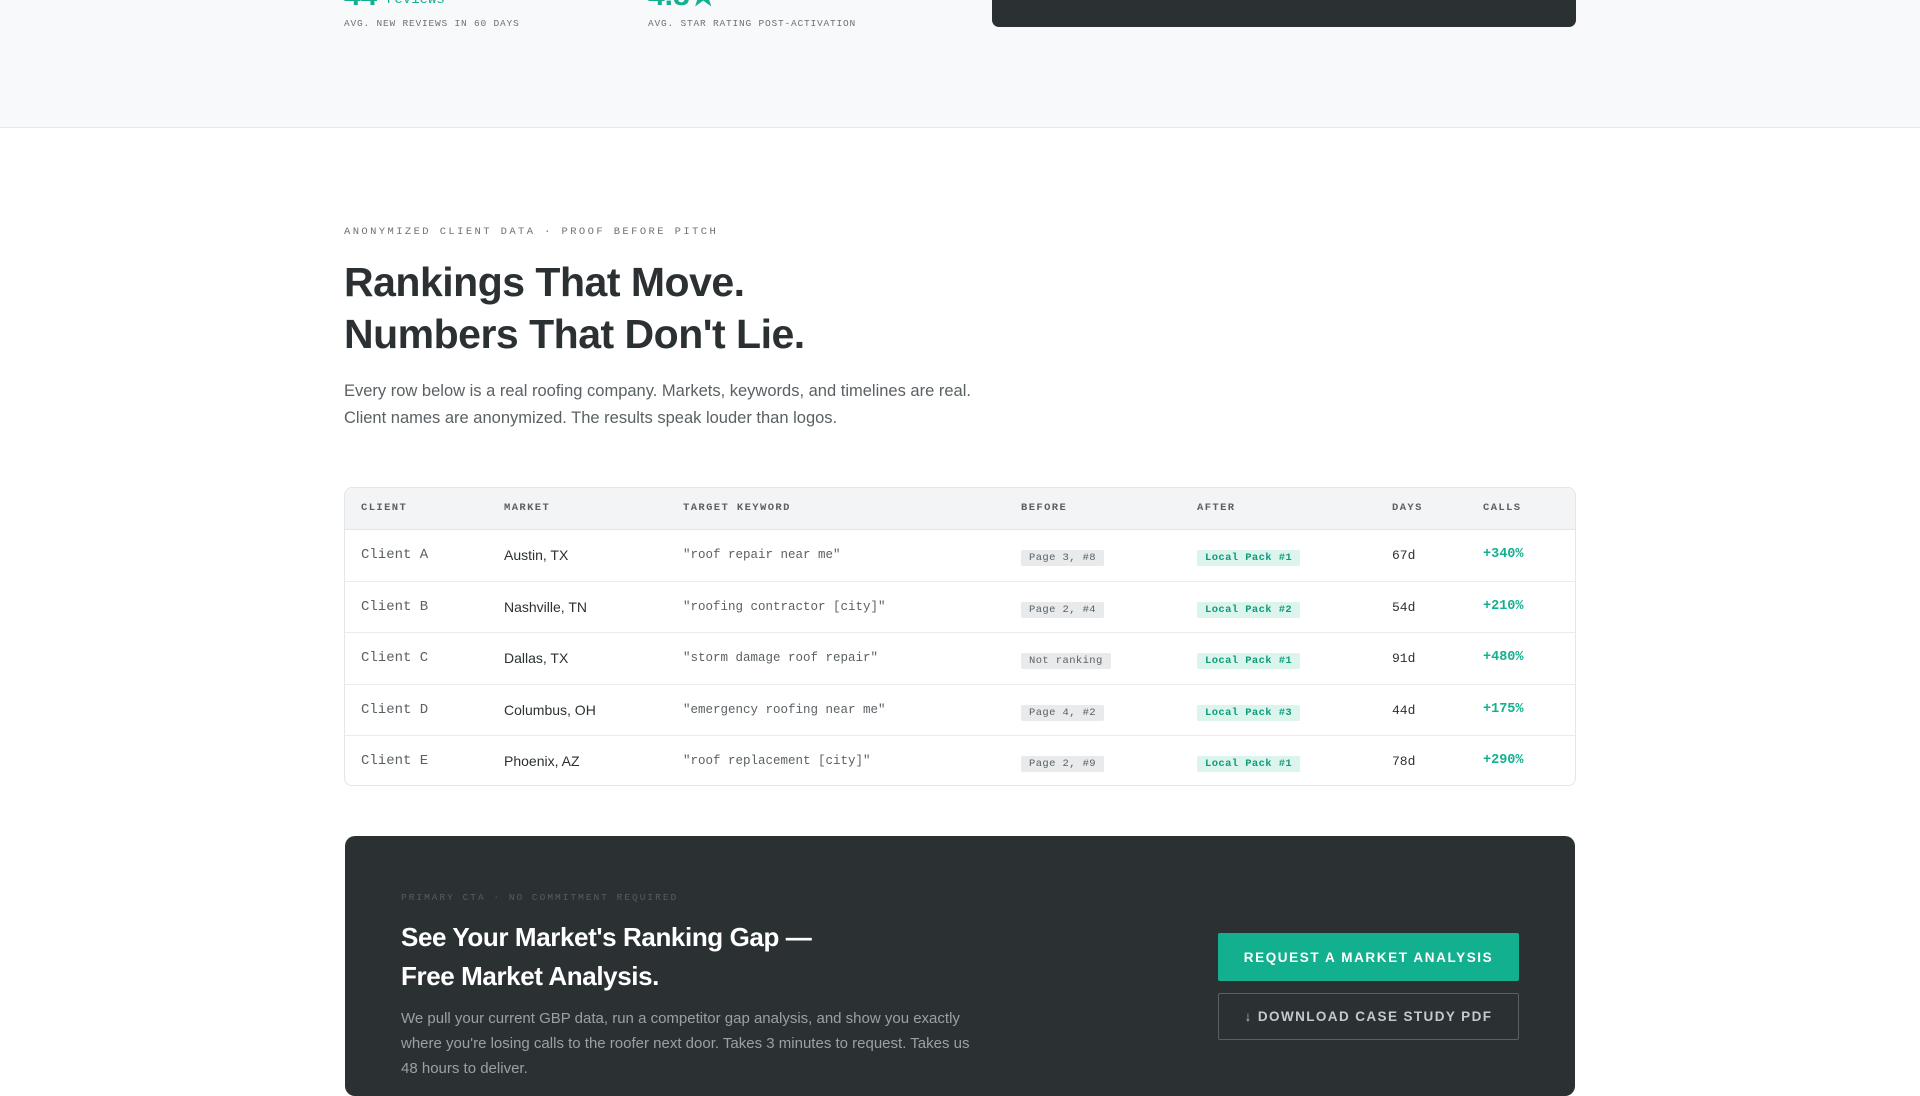  I want to click on cell-before: Page 2, #4, so click(1063, 608).